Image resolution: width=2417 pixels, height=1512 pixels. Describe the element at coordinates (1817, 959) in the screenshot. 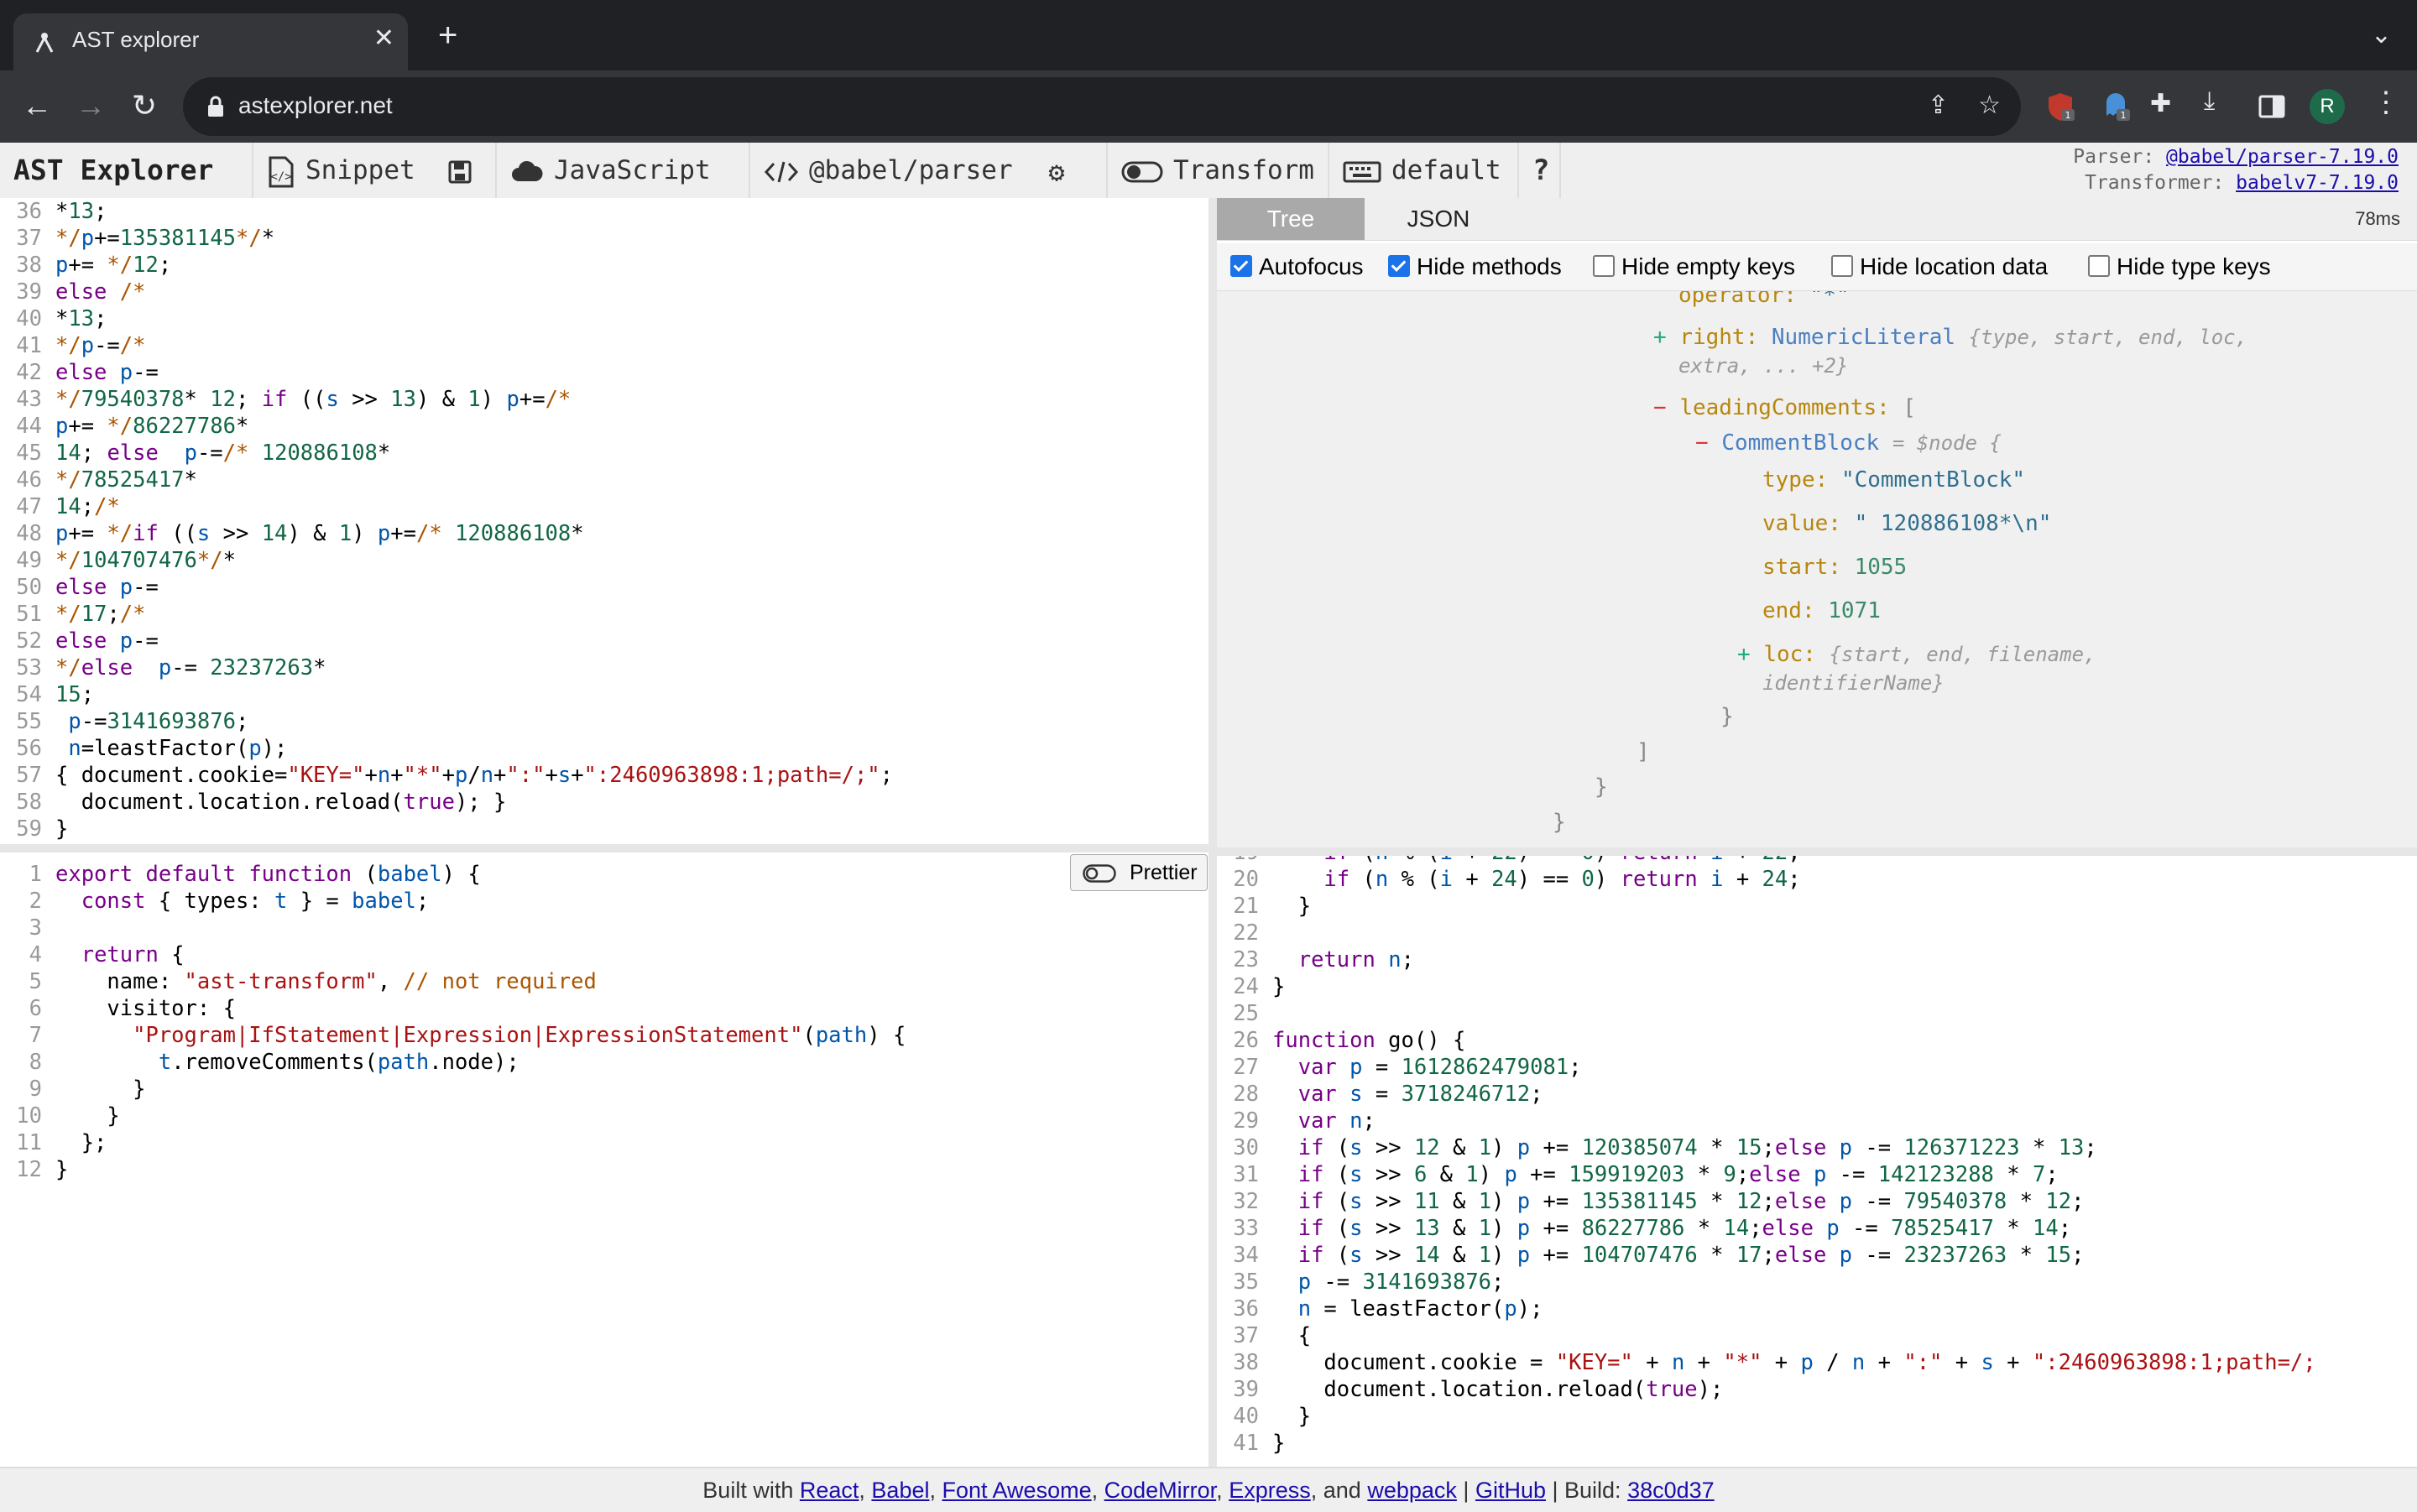

I see `code-line: 23 return n;` at that location.